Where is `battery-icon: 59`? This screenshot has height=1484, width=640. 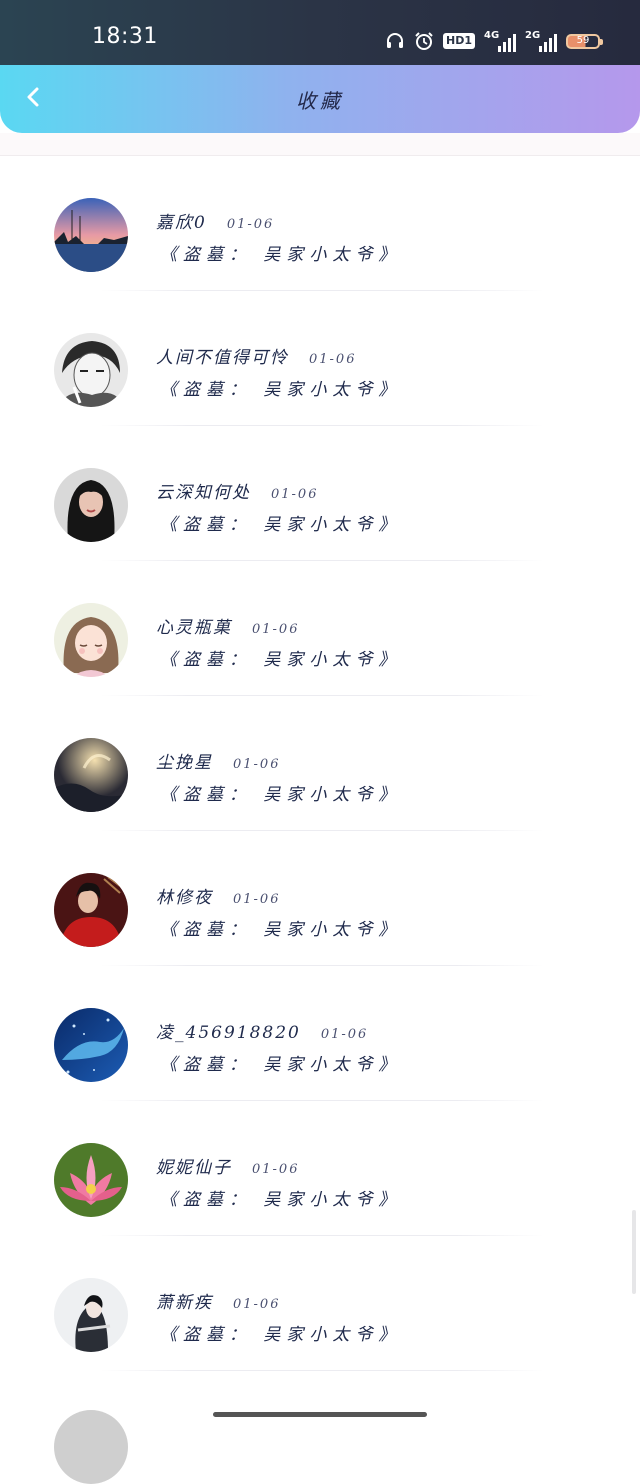
battery-icon: 59 is located at coordinates (584, 41).